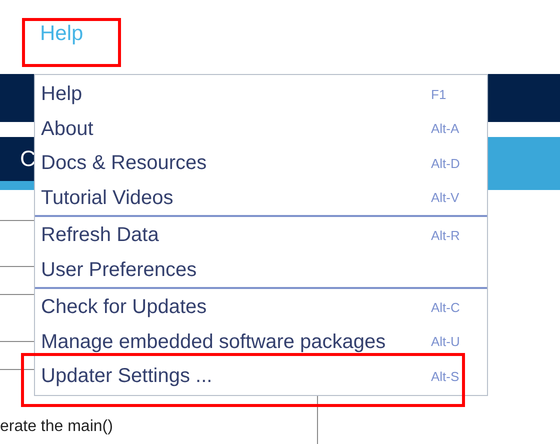 The width and height of the screenshot is (560, 444). Describe the element at coordinates (439, 95) in the screenshot. I see `shortcut-text: F1` at that location.